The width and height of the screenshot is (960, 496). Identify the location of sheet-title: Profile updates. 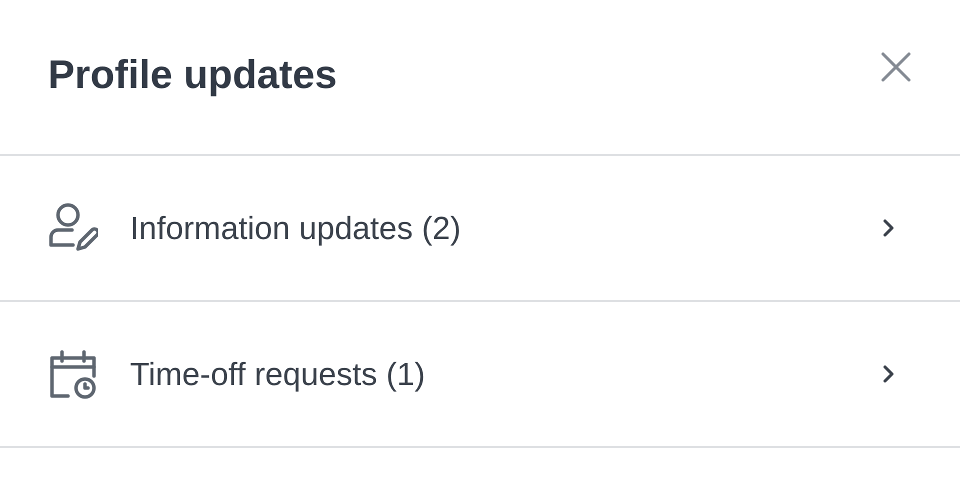
(192, 75).